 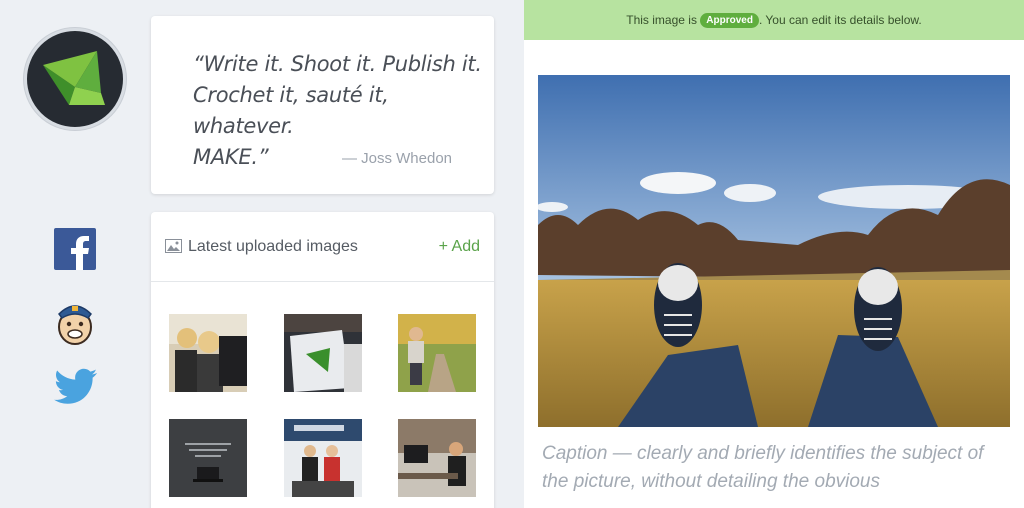 What do you see at coordinates (291, 110) in the screenshot?
I see `quote-line: Crochet it, sauté it, whatever.` at bounding box center [291, 110].